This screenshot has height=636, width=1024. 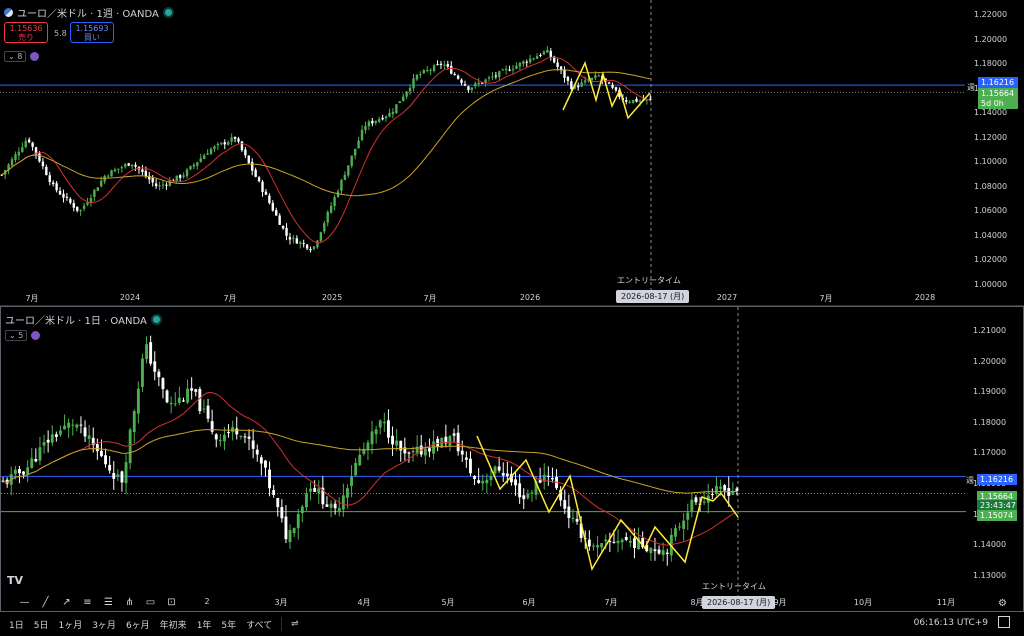 What do you see at coordinates (970, 480) in the screenshot?
I see `week-level-mark: 週` at bounding box center [970, 480].